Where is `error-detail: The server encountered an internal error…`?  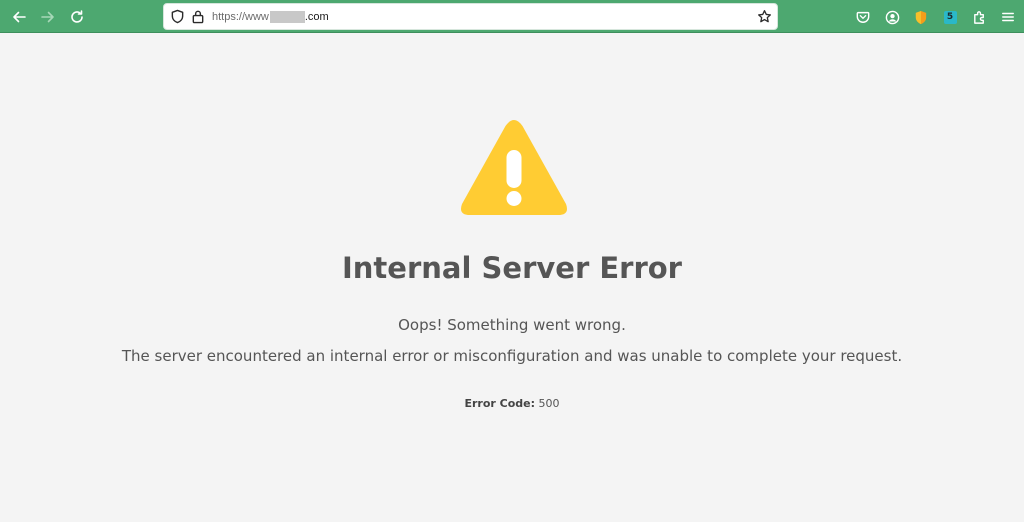 error-detail: The server encountered an internal error… is located at coordinates (512, 356).